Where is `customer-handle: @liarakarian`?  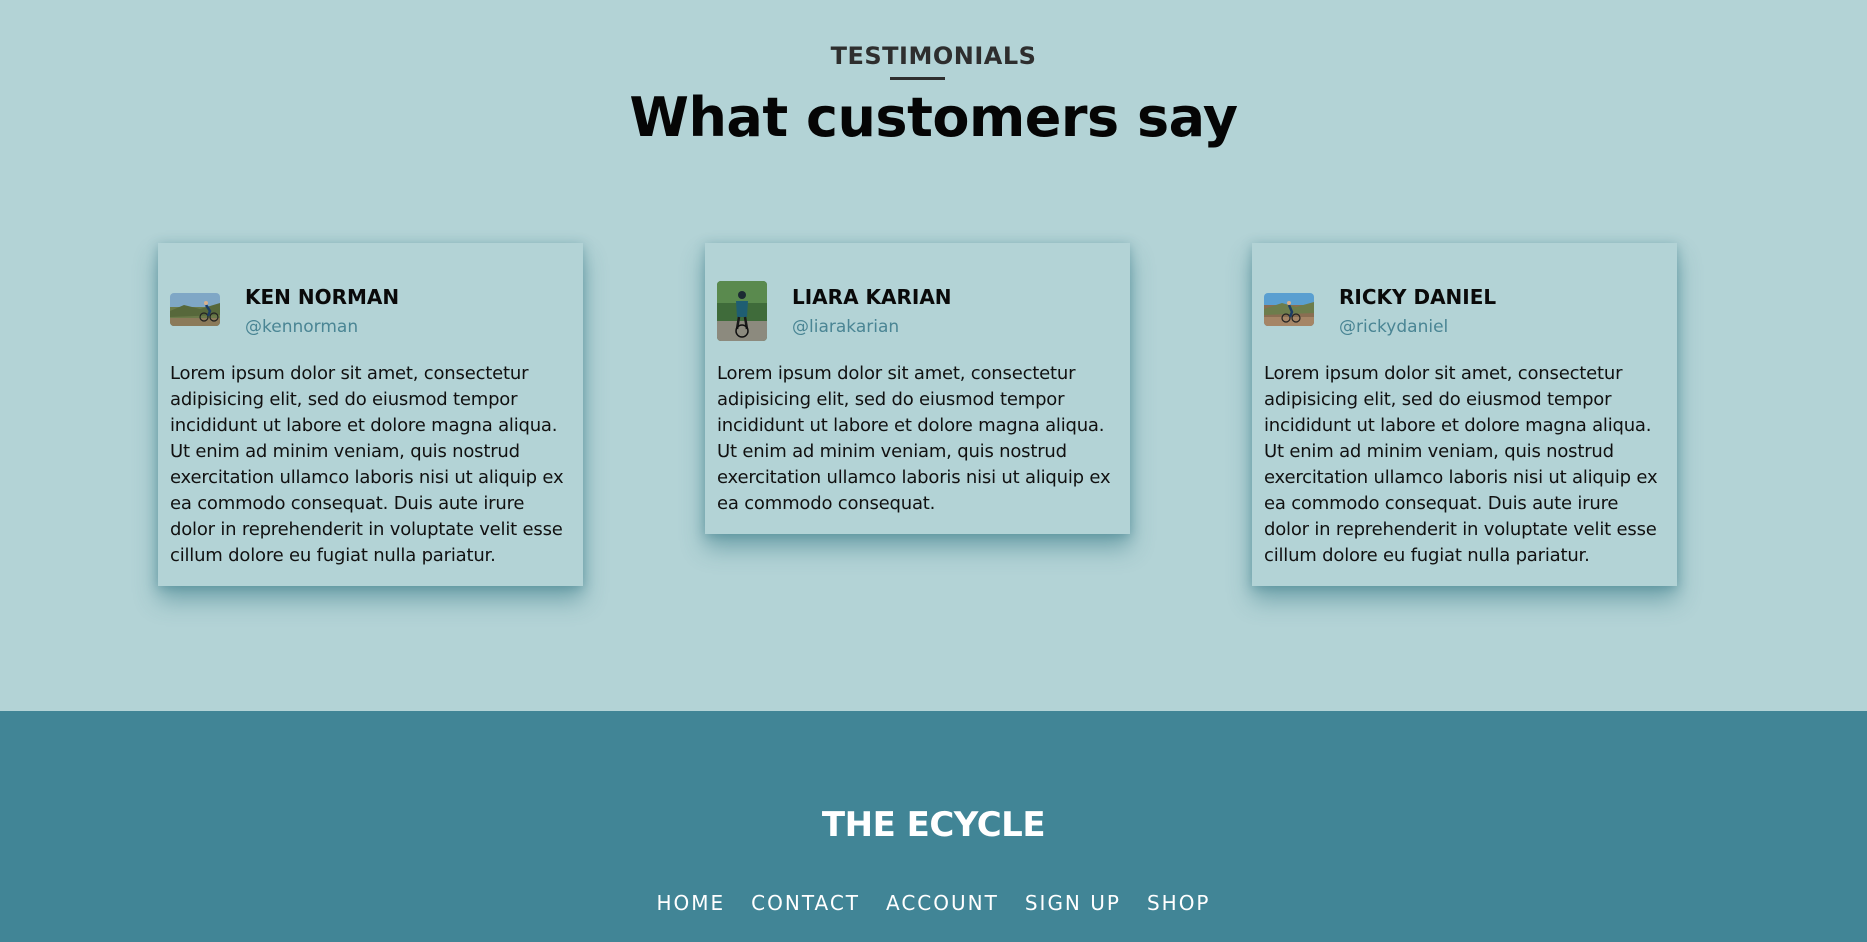
customer-handle: @liarakarian is located at coordinates (845, 327).